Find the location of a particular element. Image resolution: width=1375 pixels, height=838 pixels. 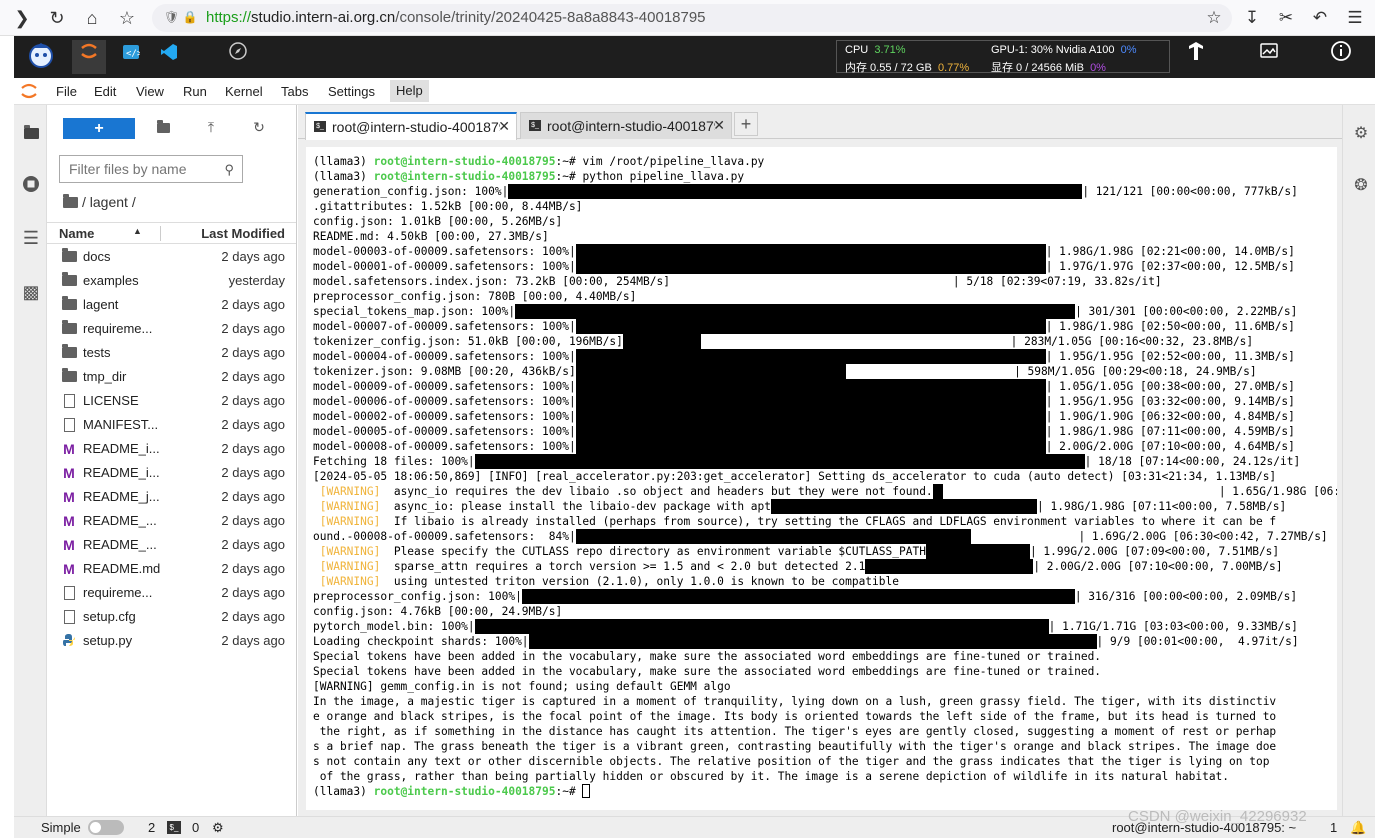

studio-logo-icon is located at coordinates (41, 57).